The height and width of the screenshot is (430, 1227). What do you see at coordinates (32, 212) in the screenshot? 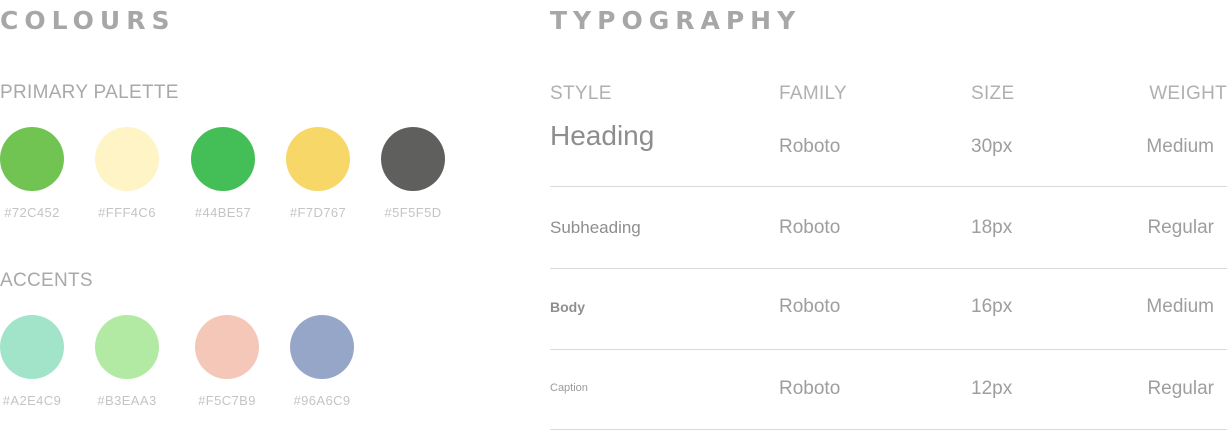
I see `swatch-hex-code: #72C452` at bounding box center [32, 212].